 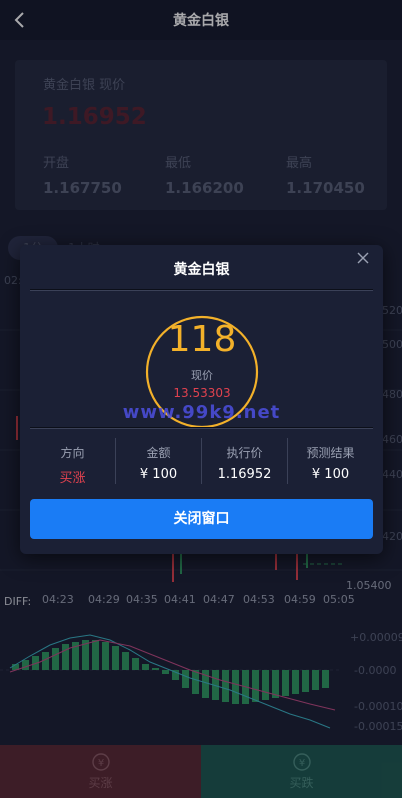 What do you see at coordinates (72, 453) in the screenshot?
I see `info-label: 方向` at bounding box center [72, 453].